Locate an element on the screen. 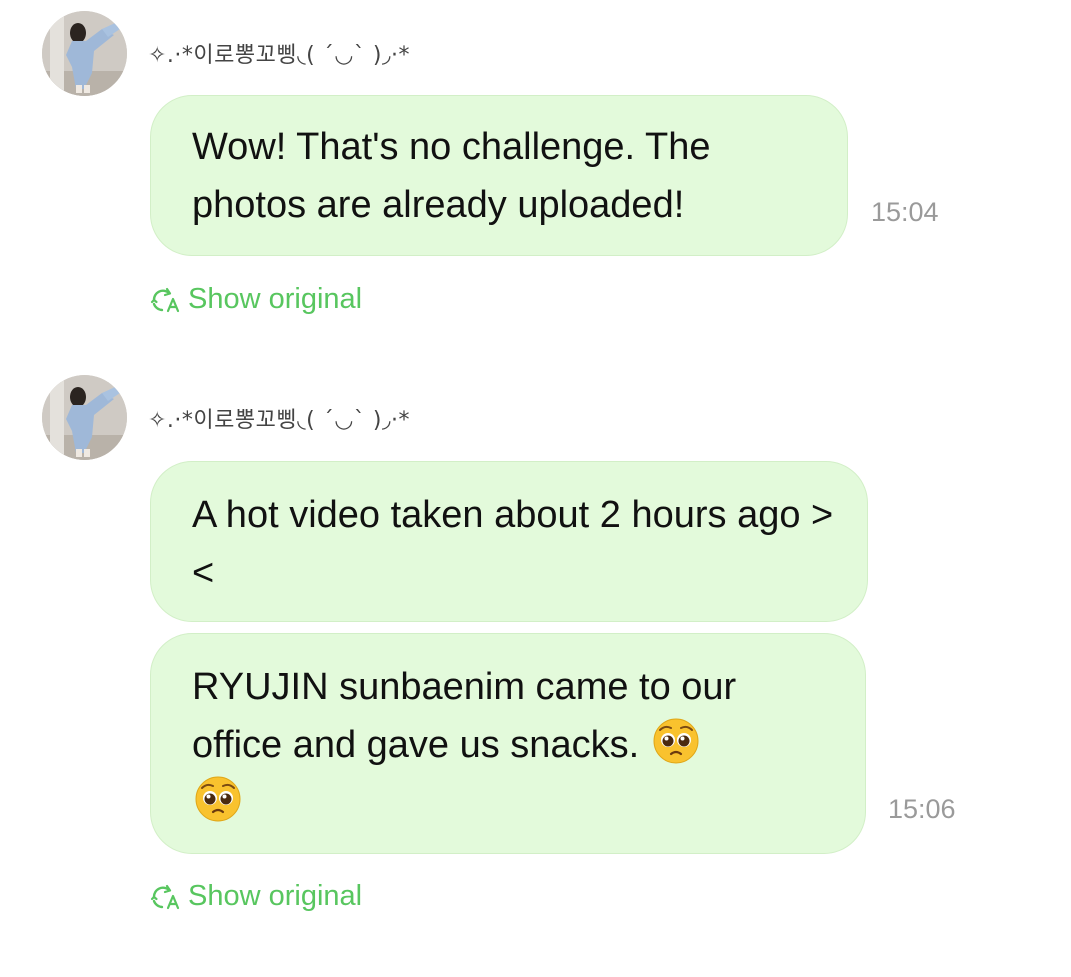  message-timestamp: 15:04 is located at coordinates (905, 212).